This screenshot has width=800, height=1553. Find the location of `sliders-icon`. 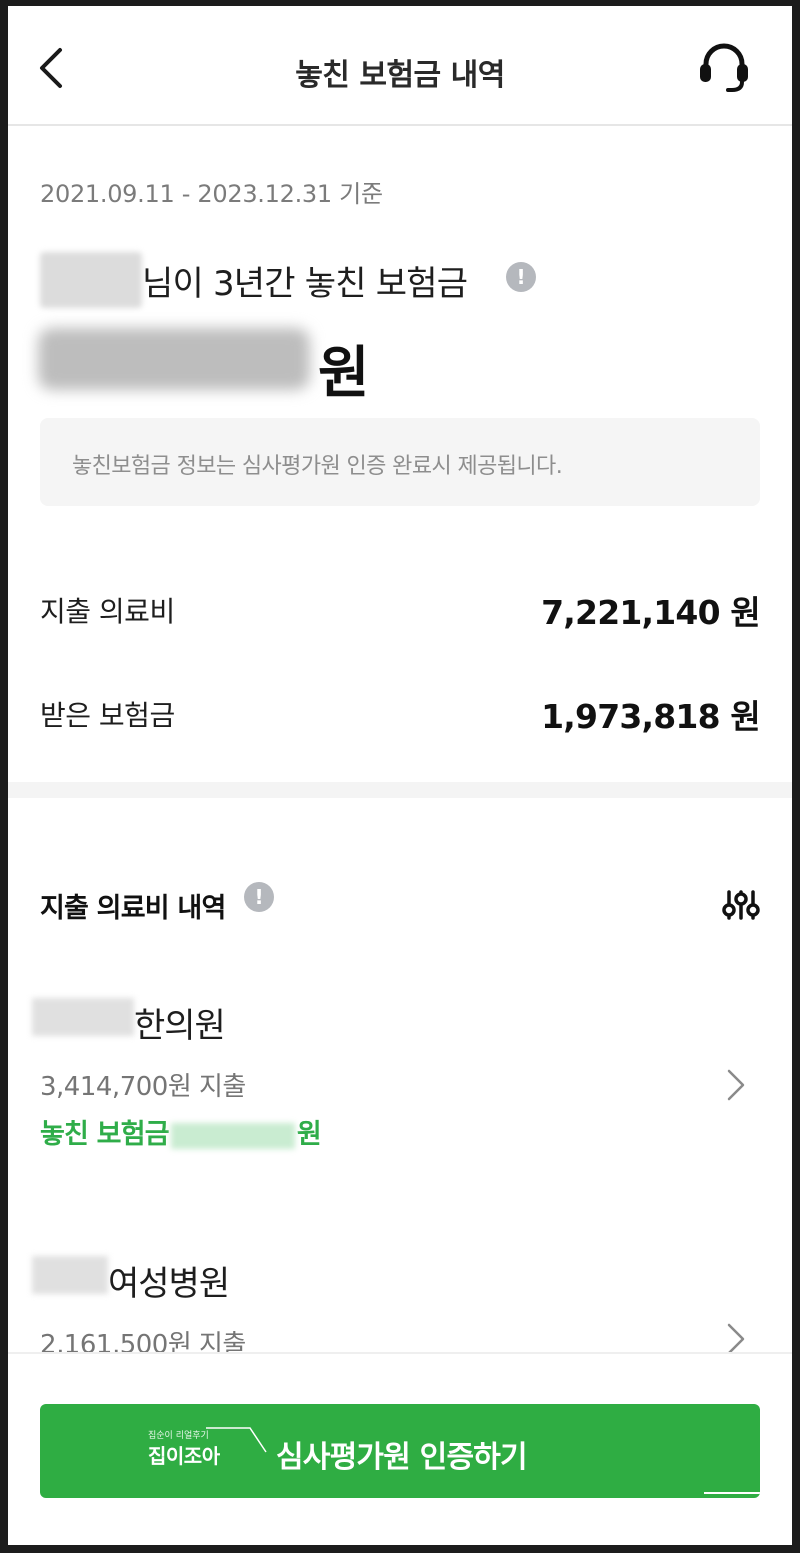

sliders-icon is located at coordinates (741, 905).